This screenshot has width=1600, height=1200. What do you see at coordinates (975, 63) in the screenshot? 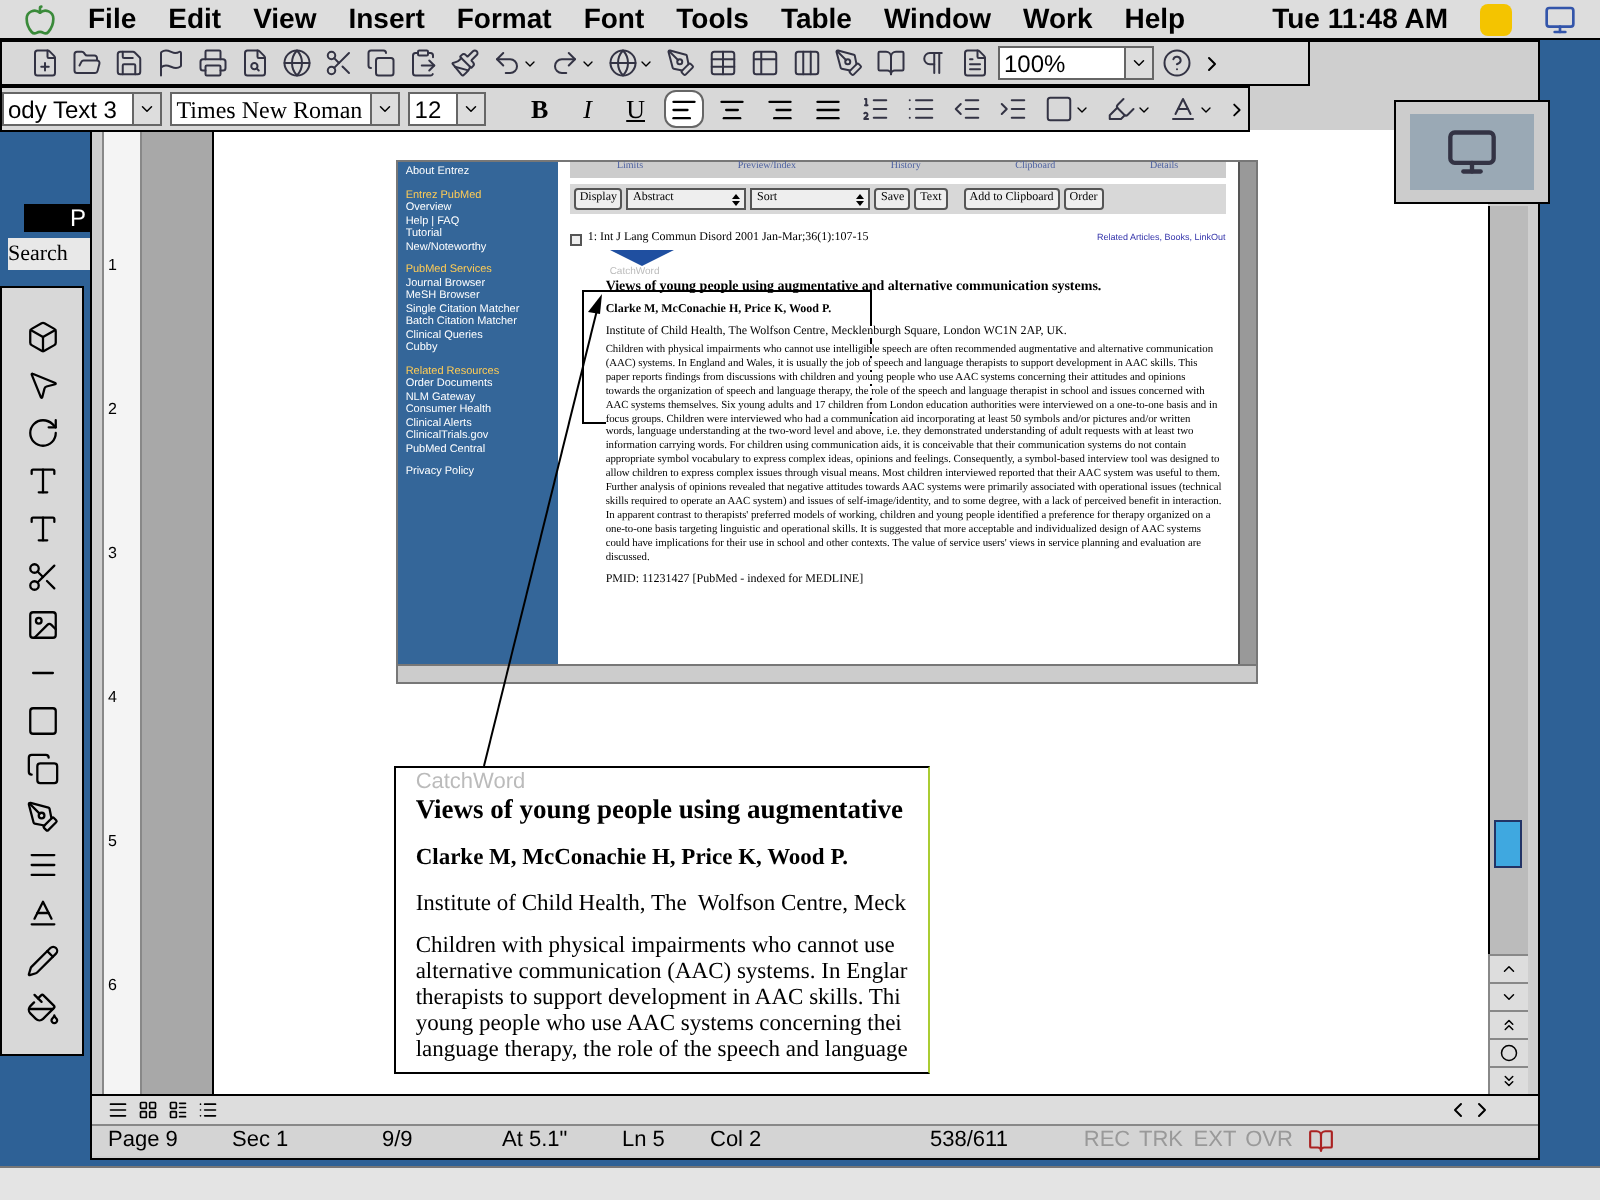
I see `text-frame-icon` at bounding box center [975, 63].